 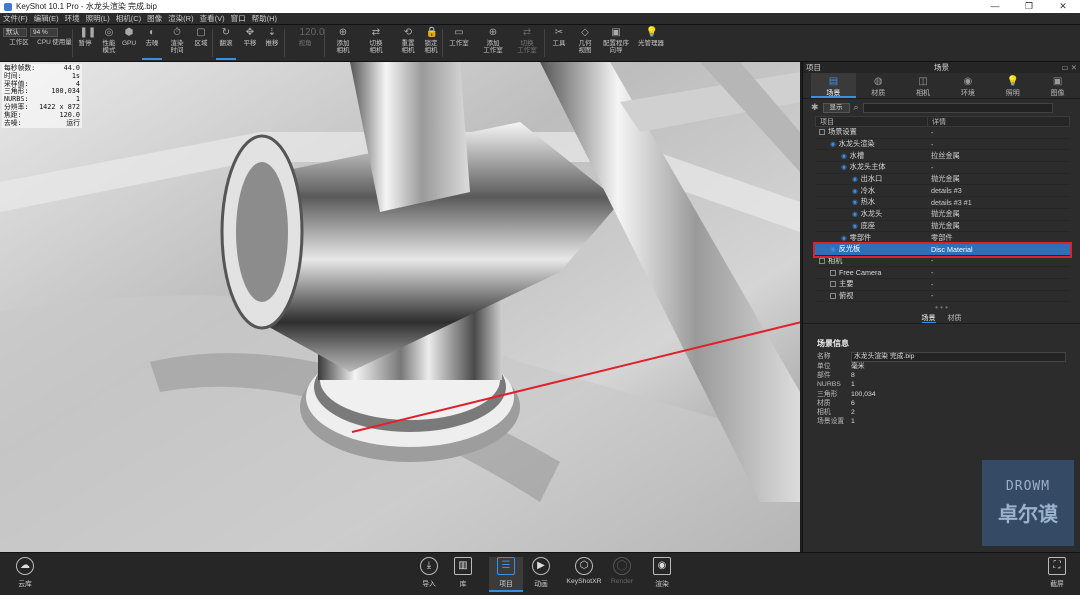 What do you see at coordinates (827, 394) in the screenshot?
I see `info-key: 三角形` at bounding box center [827, 394].